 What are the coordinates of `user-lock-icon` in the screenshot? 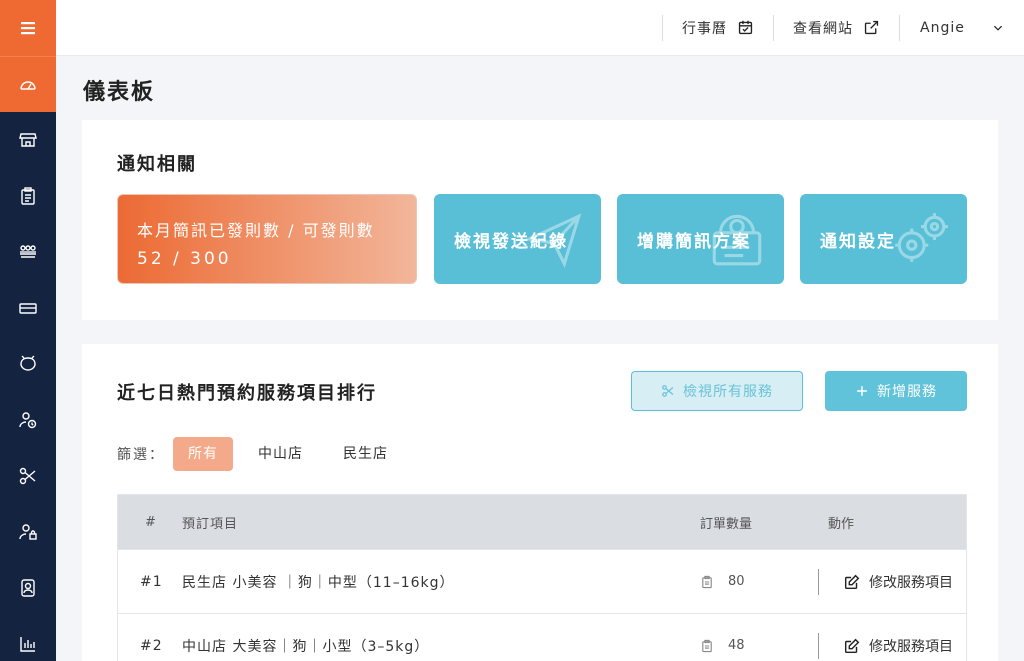 It's located at (28, 532).